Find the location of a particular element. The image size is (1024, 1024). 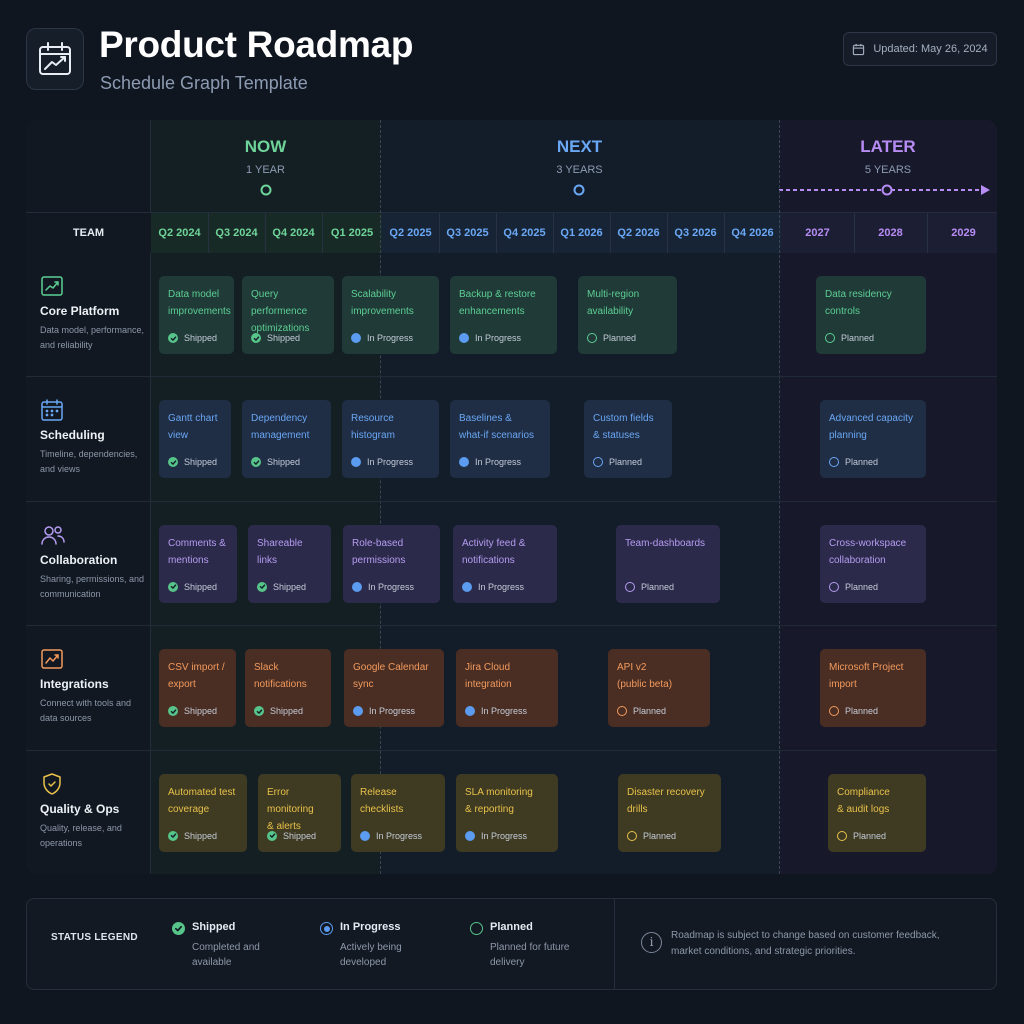

card-title: Backup & restore enhancements is located at coordinates (497, 303).